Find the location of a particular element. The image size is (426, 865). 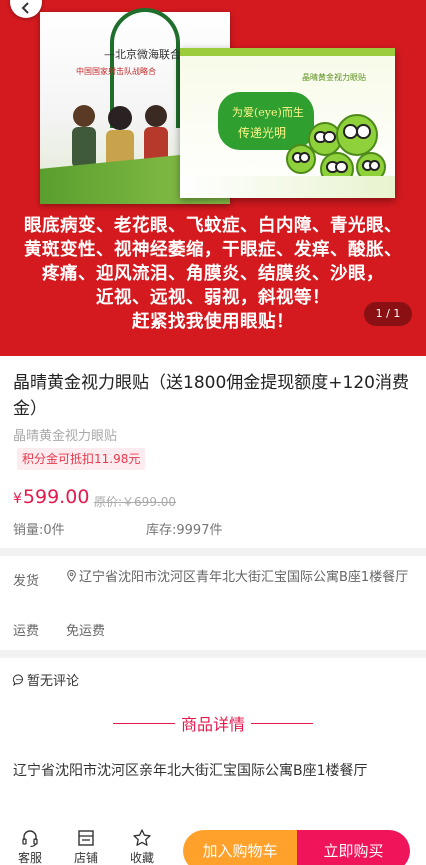

banner-line: 近视、远视、弱视，斜视等！ is located at coordinates (213, 298).